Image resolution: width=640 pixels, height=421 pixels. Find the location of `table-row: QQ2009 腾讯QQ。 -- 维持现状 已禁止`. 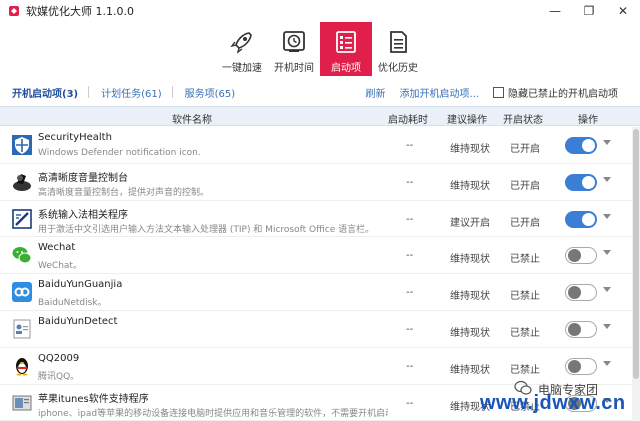

table-row: QQ2009 腾讯QQ。 -- 维持现状 已禁止 is located at coordinates (316, 366).